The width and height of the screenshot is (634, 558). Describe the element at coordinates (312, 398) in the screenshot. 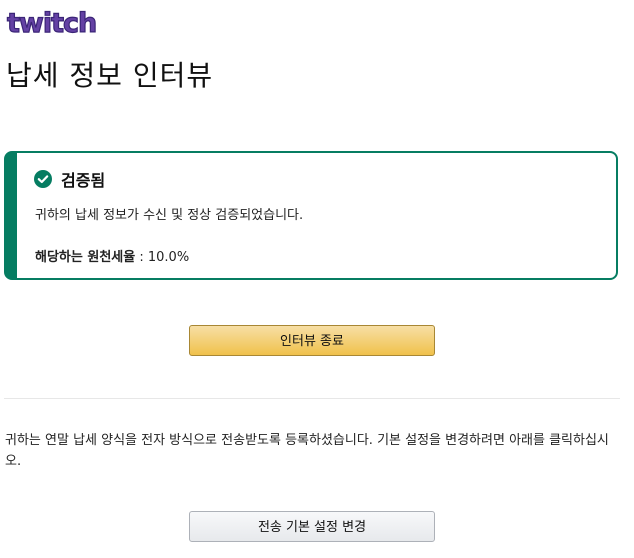

I see `divider` at that location.